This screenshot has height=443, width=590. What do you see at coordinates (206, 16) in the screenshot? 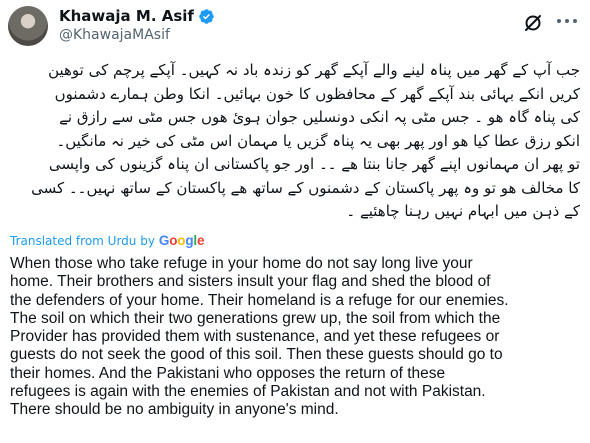
I see `verified-badge-icon` at bounding box center [206, 16].